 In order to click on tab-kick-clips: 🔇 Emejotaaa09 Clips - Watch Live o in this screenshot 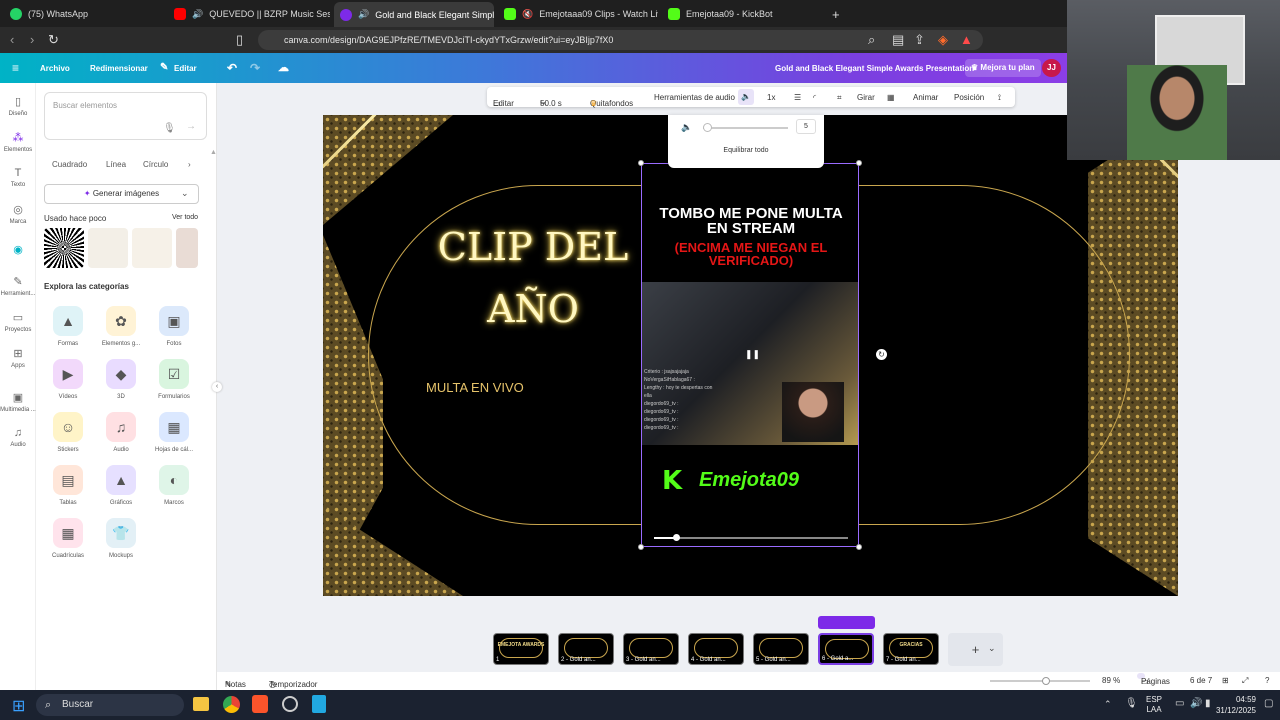, I will do `click(578, 14)`.